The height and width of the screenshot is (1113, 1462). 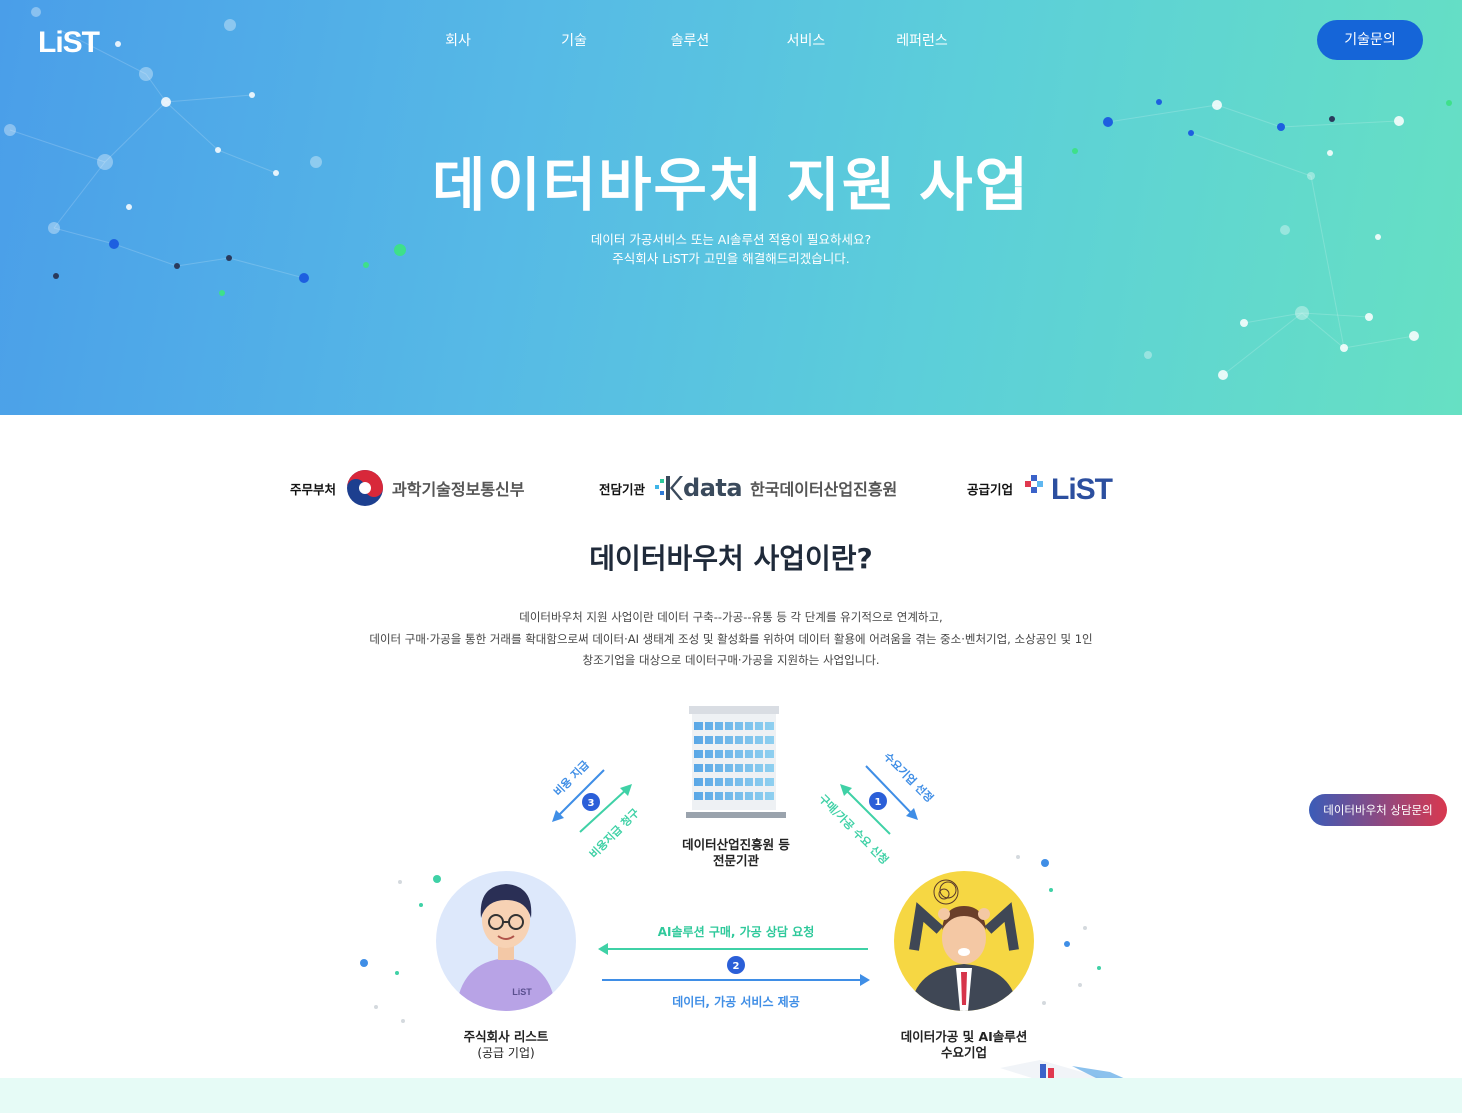 What do you see at coordinates (713, 488) in the screenshot?
I see `kdata-wordmark: data` at bounding box center [713, 488].